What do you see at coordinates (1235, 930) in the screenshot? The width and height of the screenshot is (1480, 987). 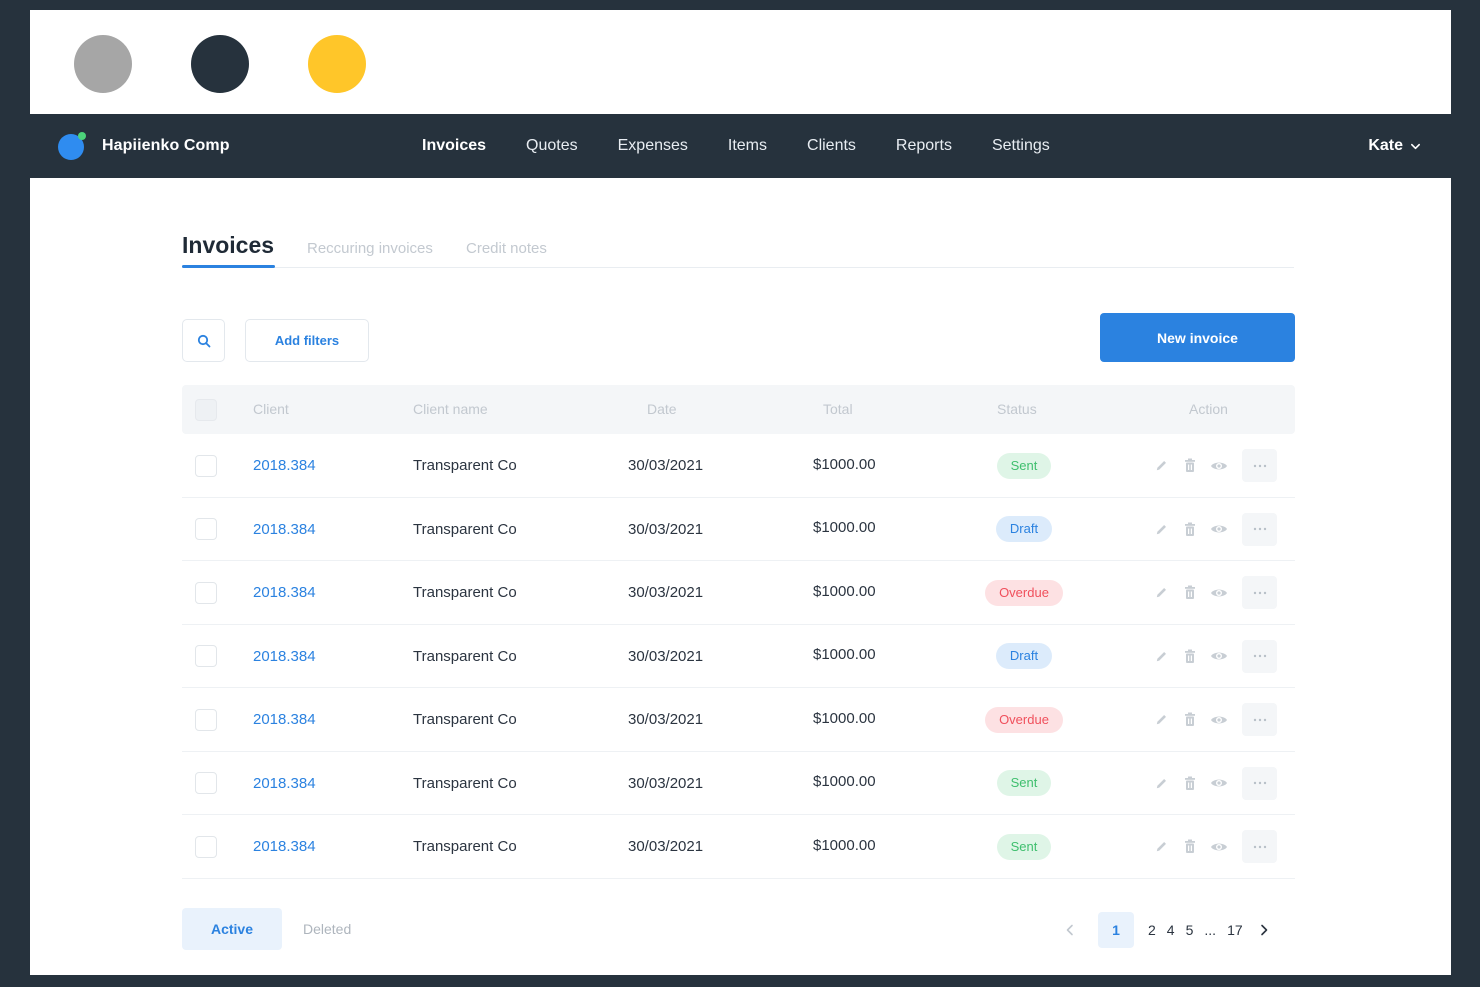 I see `page-number: 17` at bounding box center [1235, 930].